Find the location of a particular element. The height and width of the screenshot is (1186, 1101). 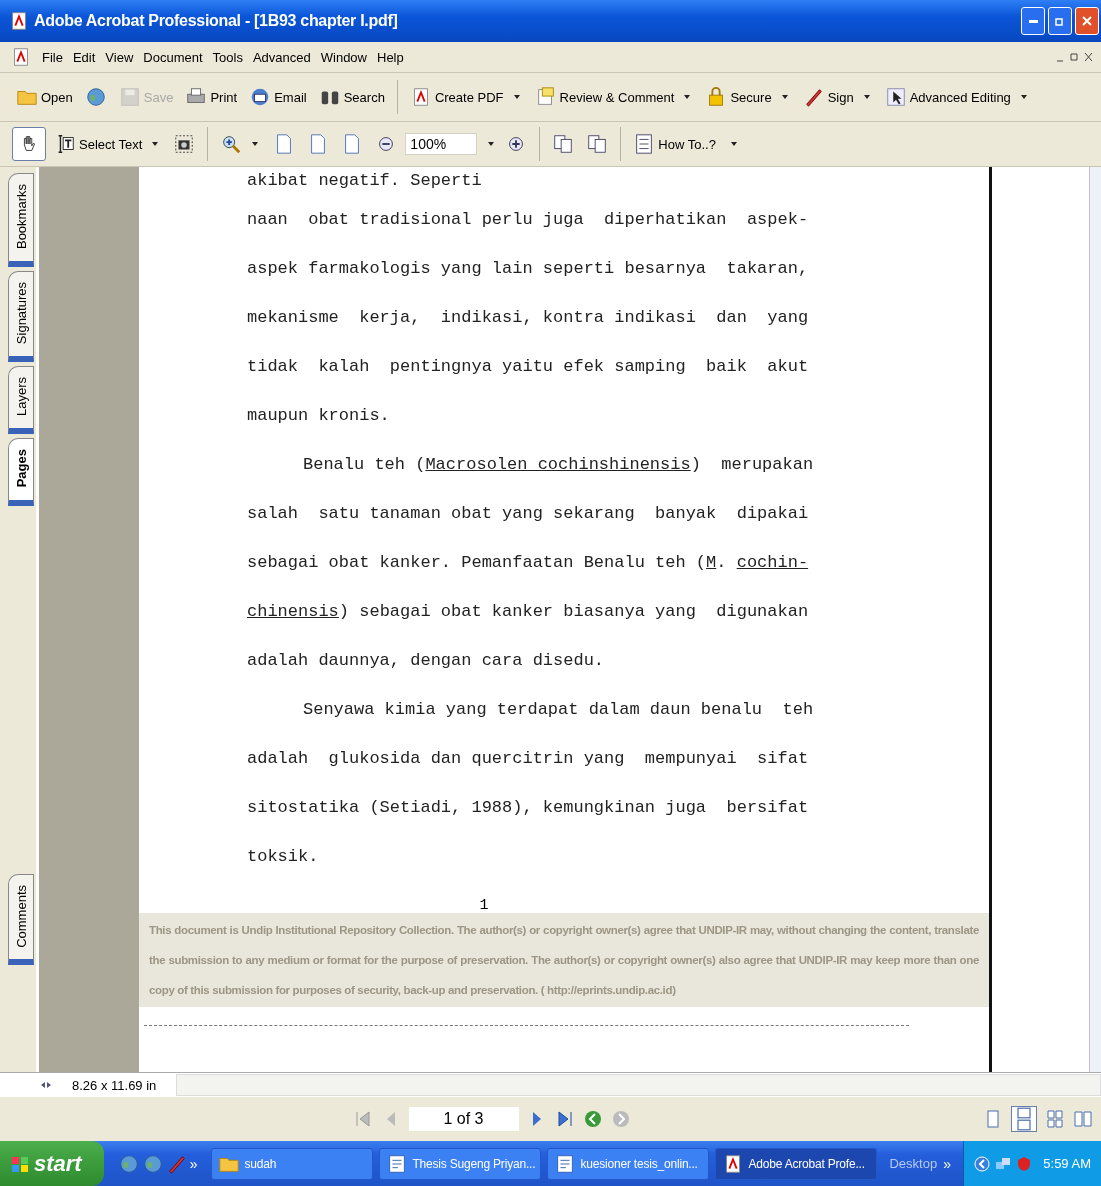

print-button: Print is located at coordinates (211, 97).